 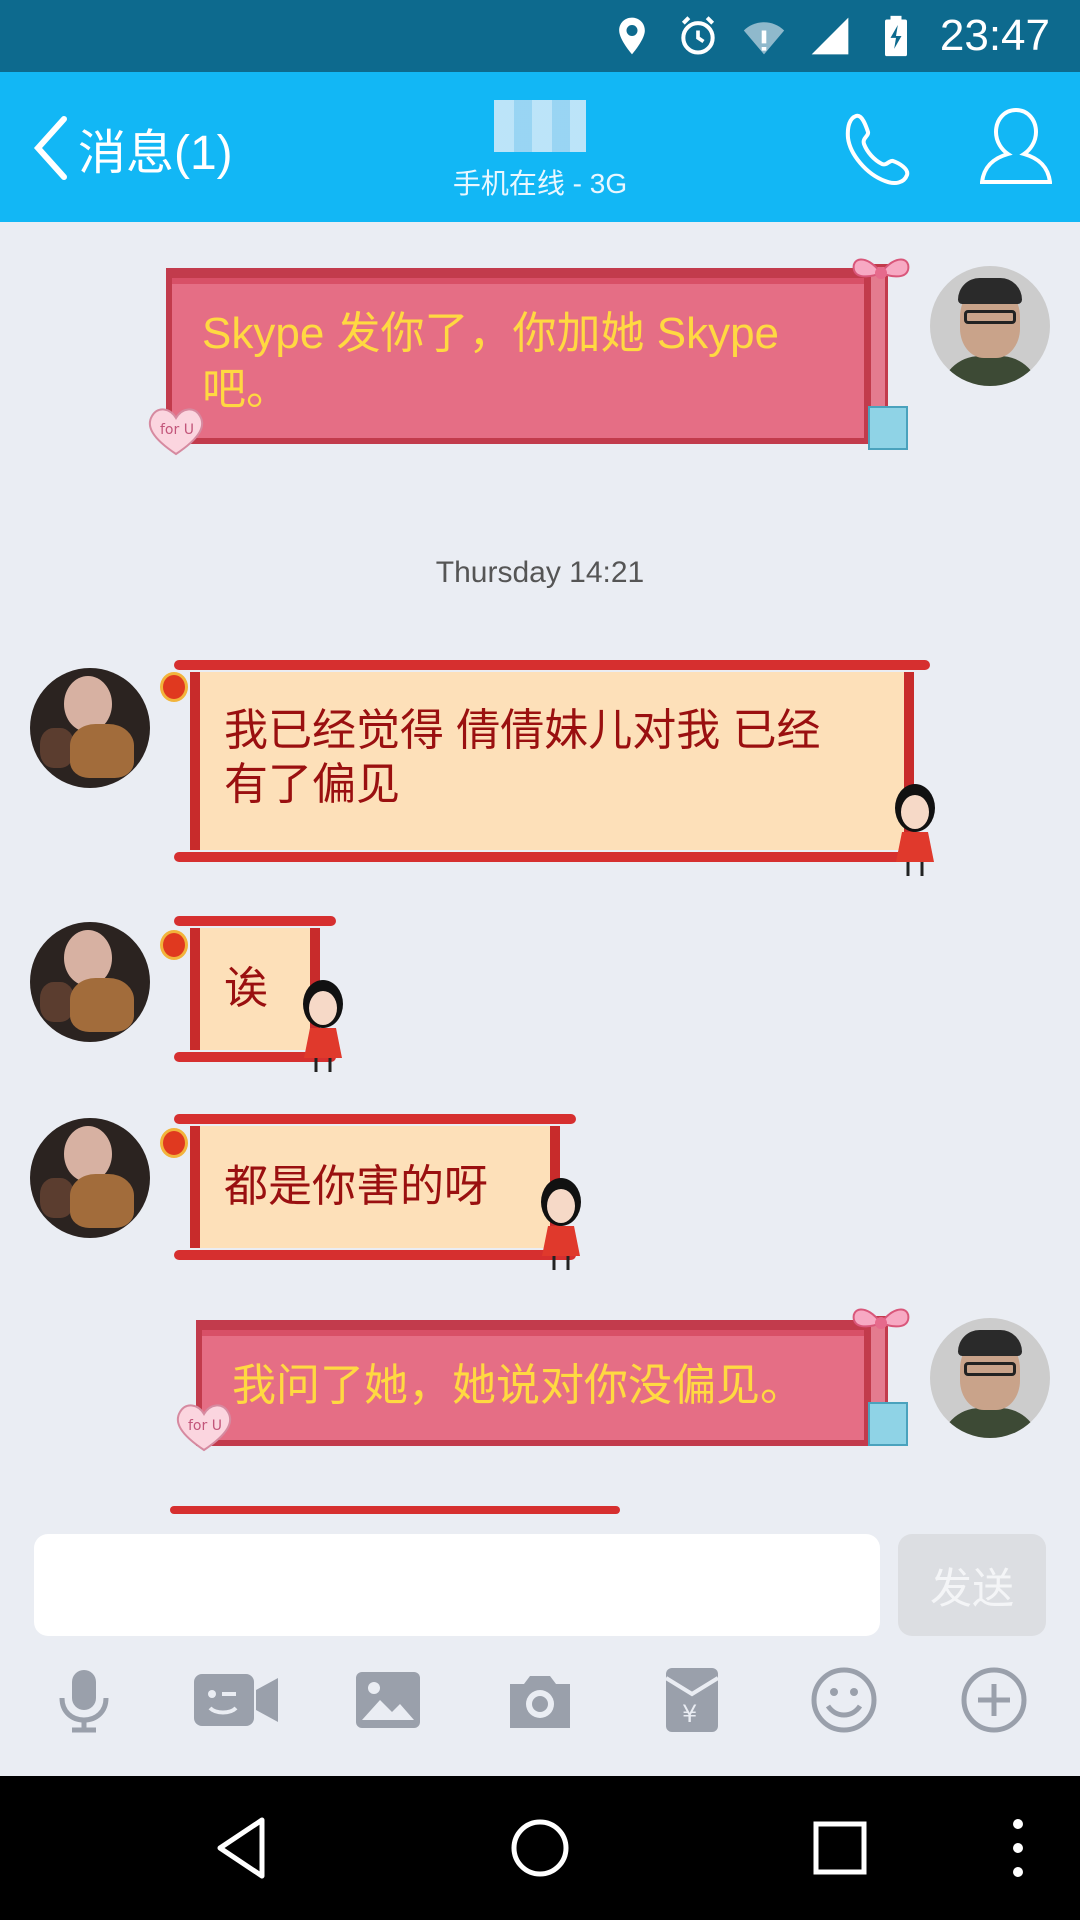 What do you see at coordinates (878, 148) in the screenshot?
I see `phone-icon` at bounding box center [878, 148].